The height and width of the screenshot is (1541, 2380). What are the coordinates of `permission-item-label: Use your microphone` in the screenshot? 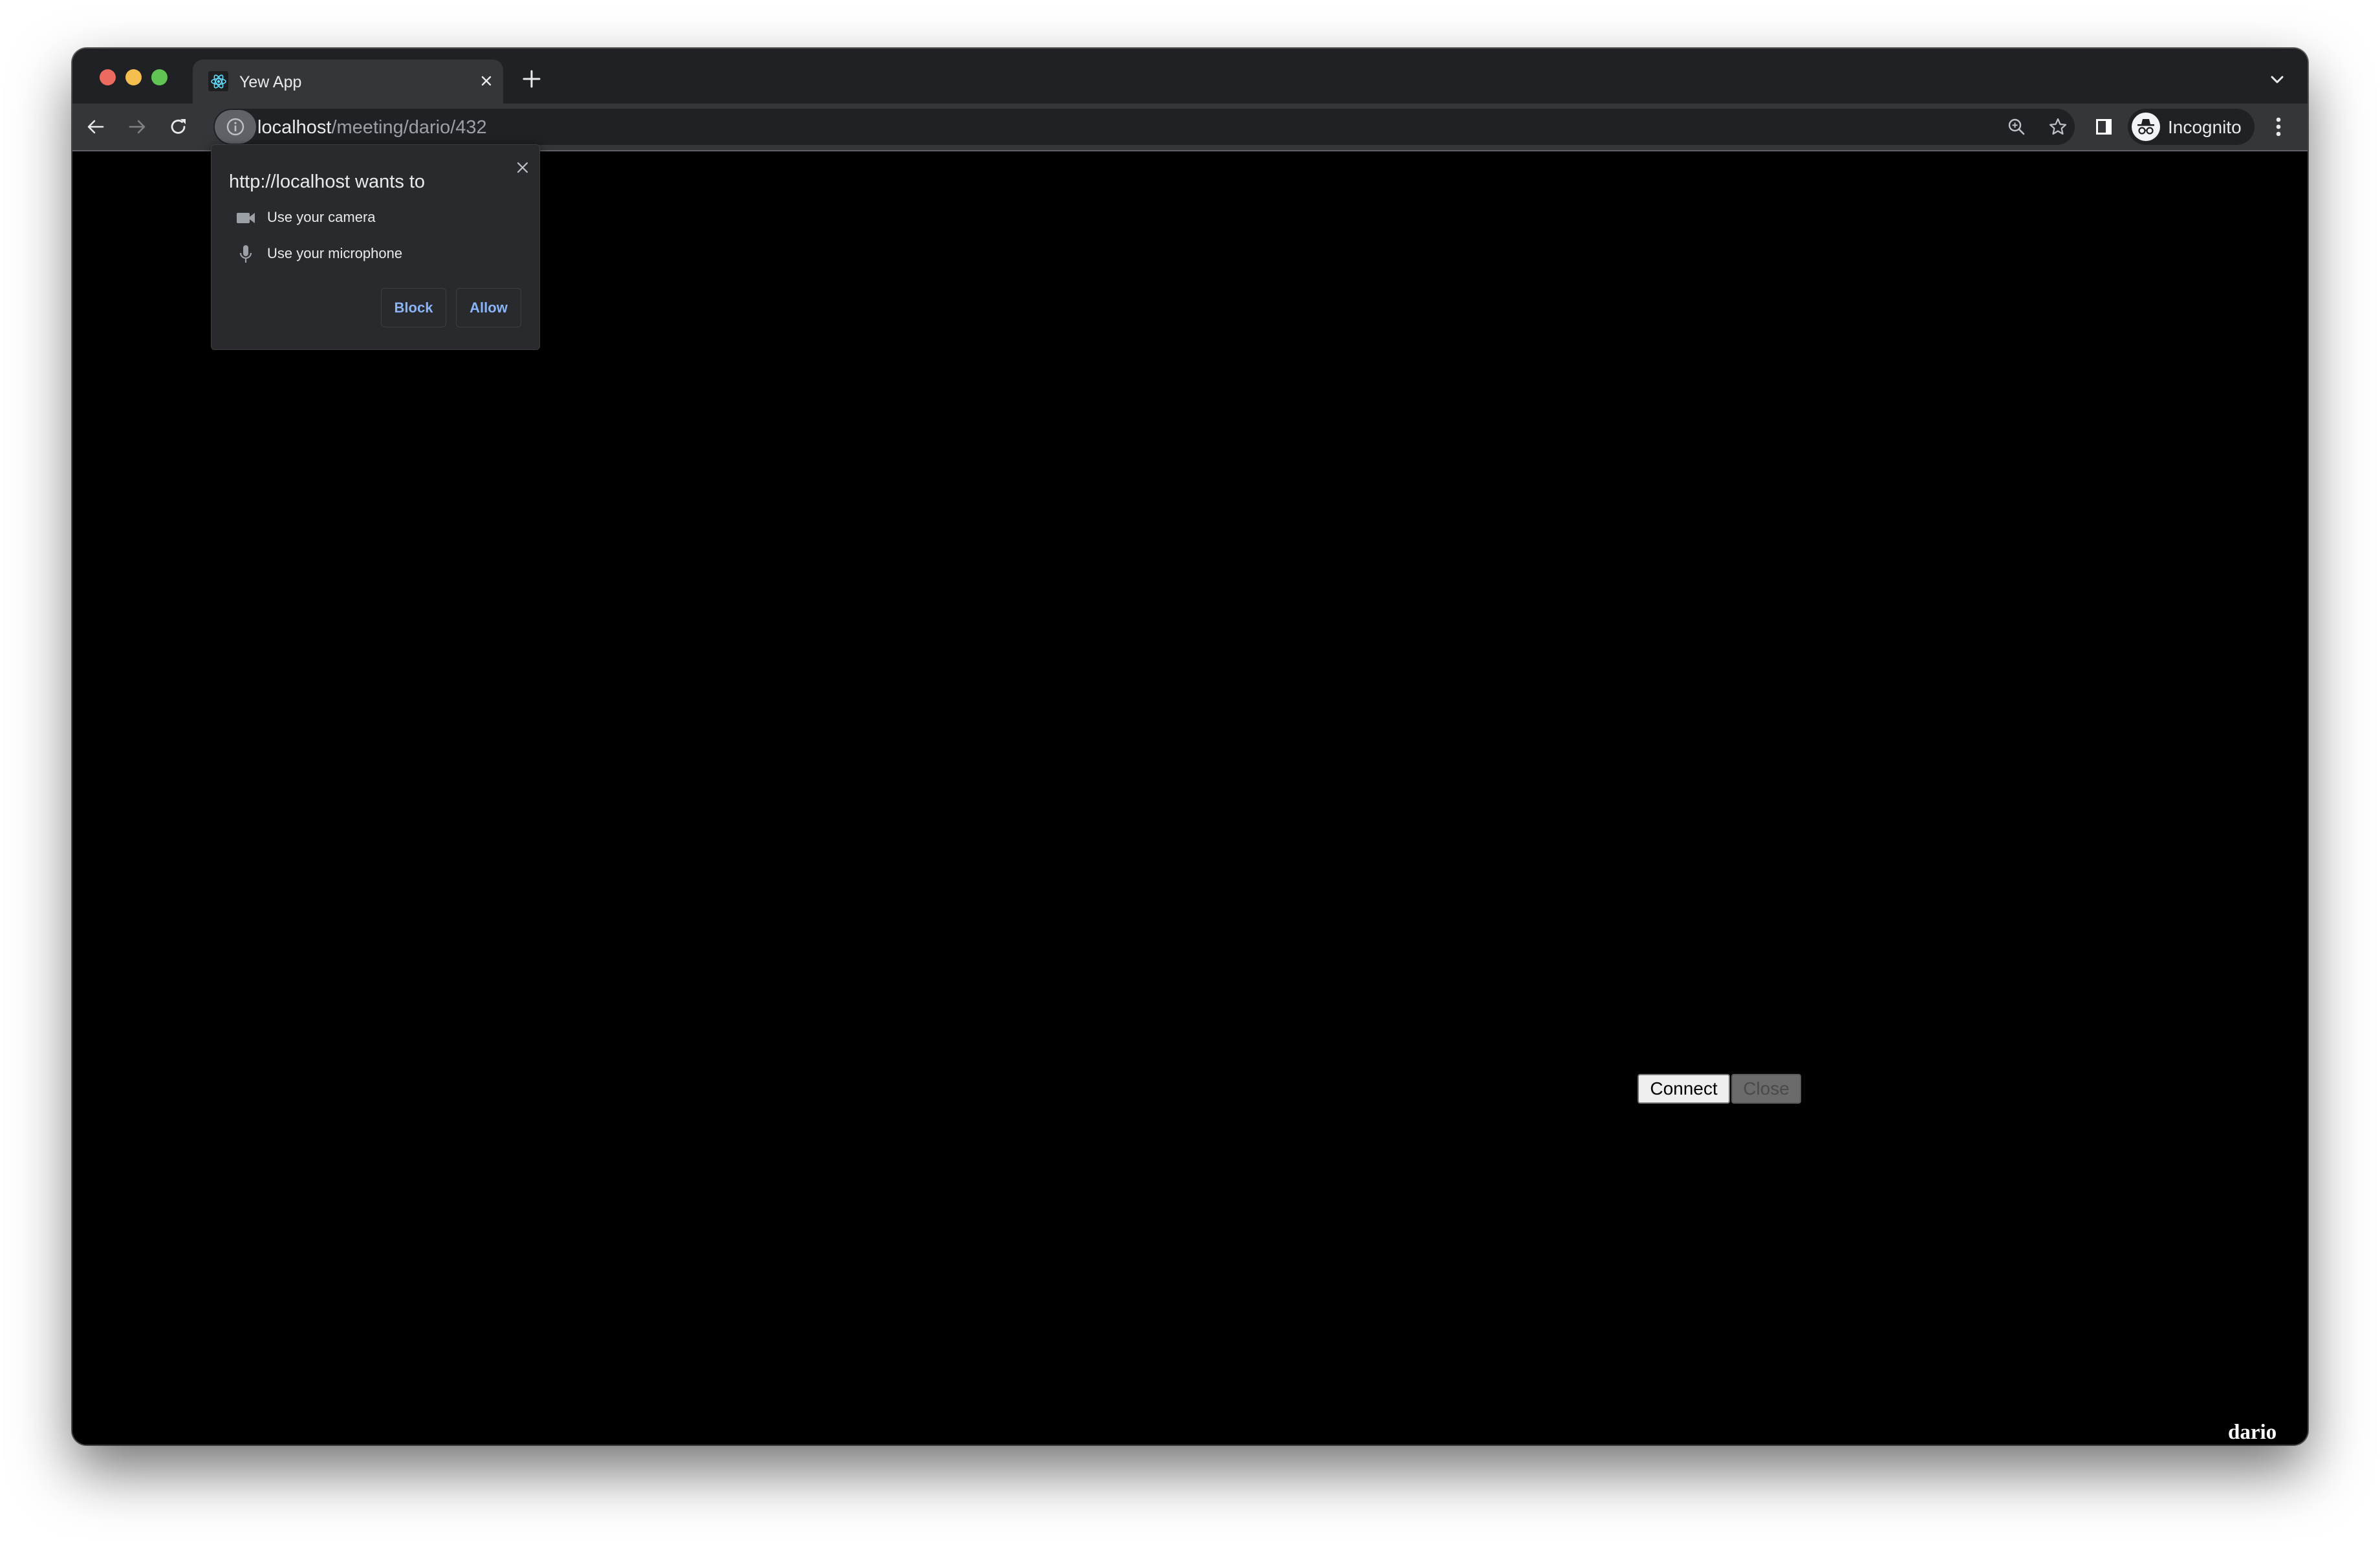 It's located at (335, 253).